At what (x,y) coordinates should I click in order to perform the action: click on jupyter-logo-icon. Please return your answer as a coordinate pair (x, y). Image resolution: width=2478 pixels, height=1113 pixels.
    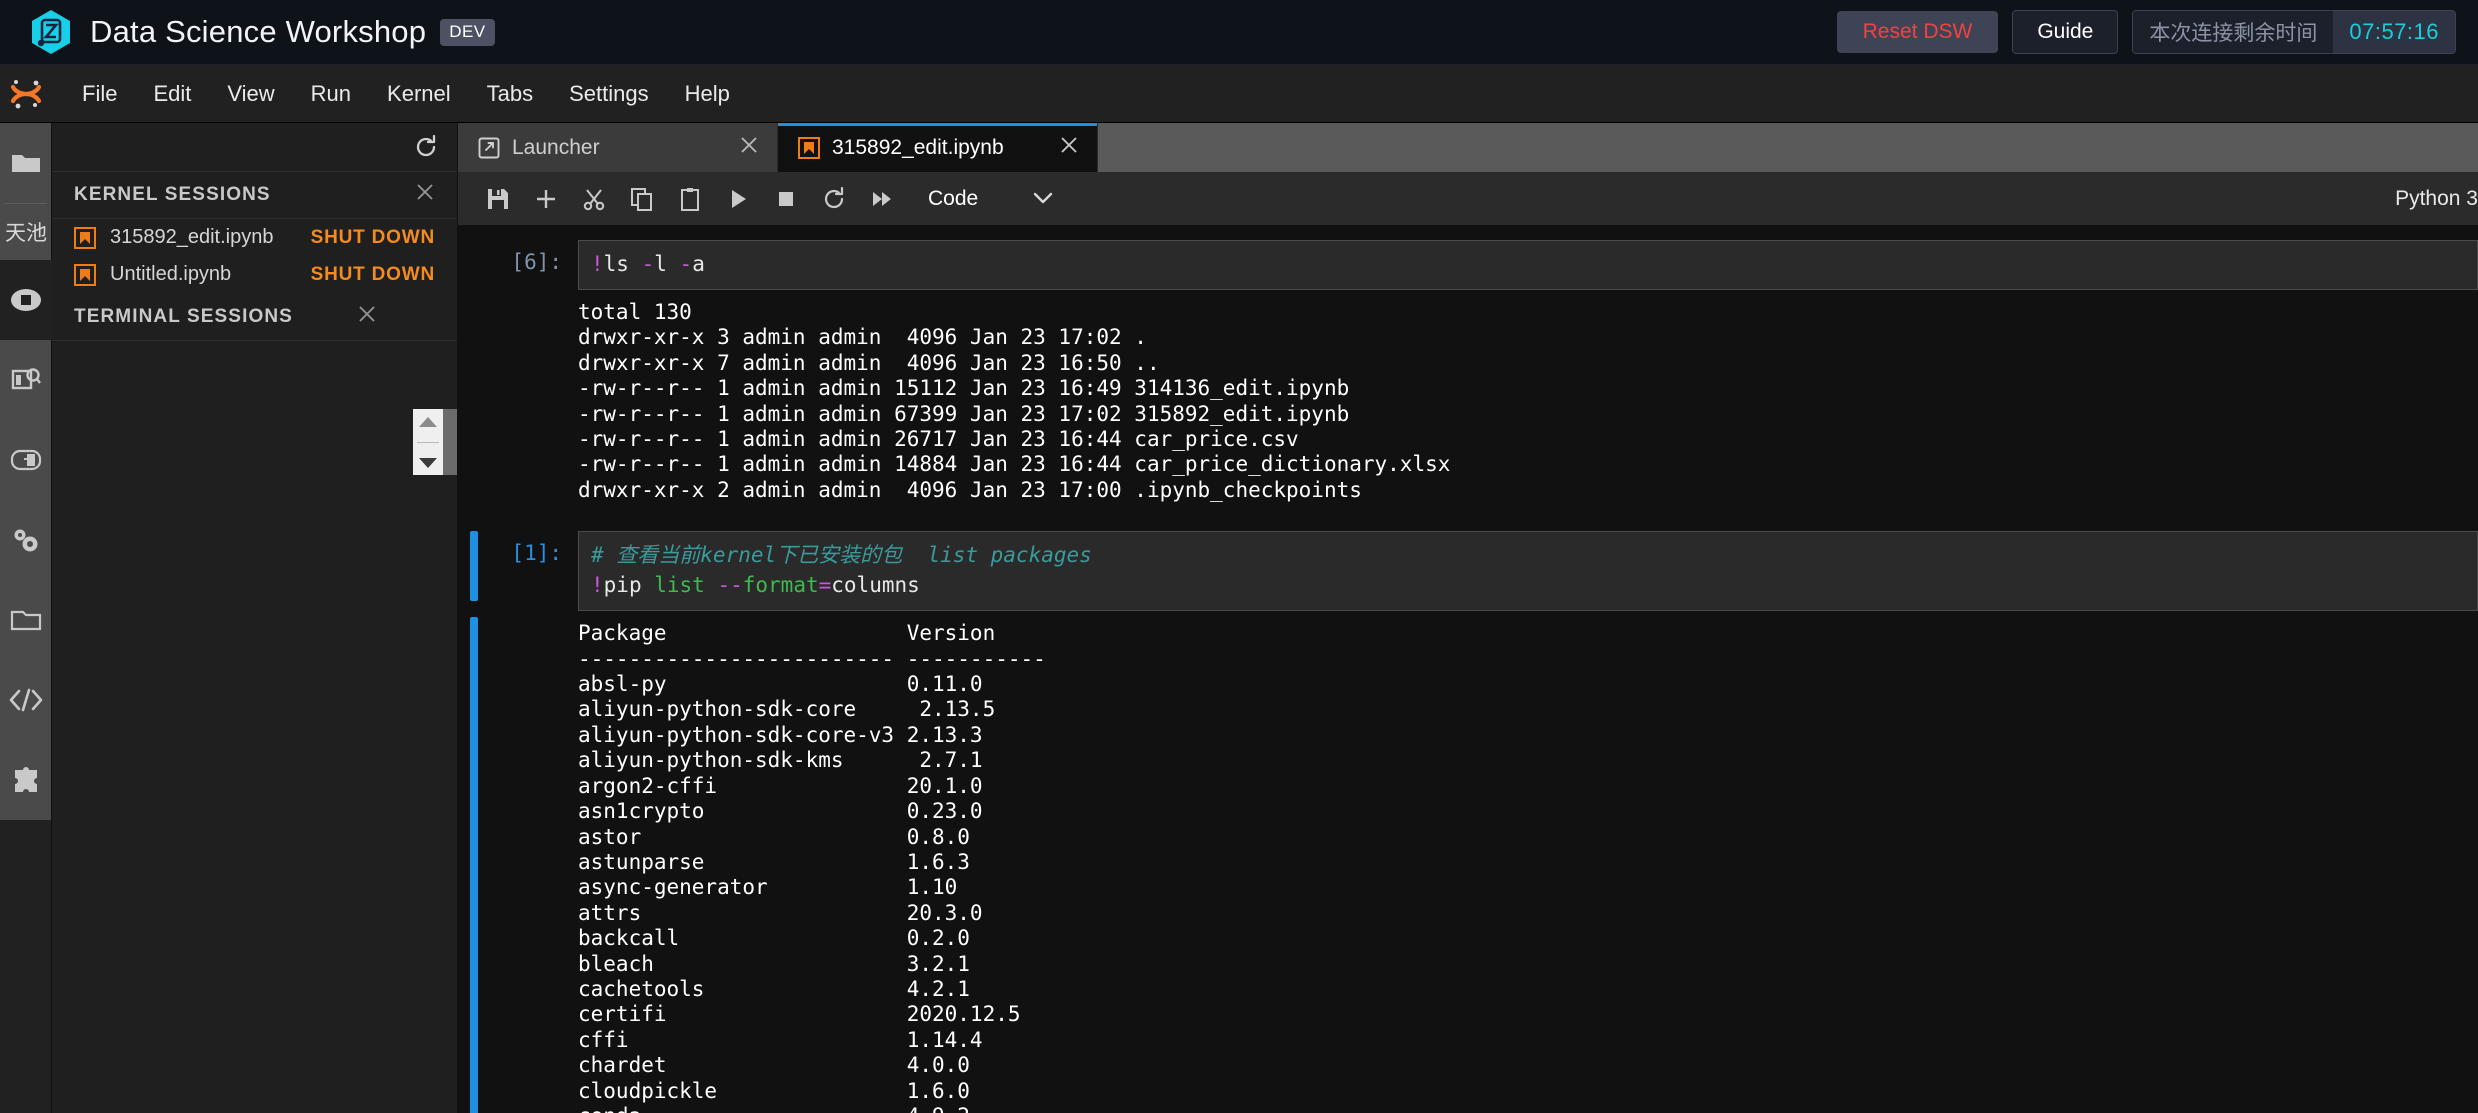
    Looking at the image, I should click on (26, 94).